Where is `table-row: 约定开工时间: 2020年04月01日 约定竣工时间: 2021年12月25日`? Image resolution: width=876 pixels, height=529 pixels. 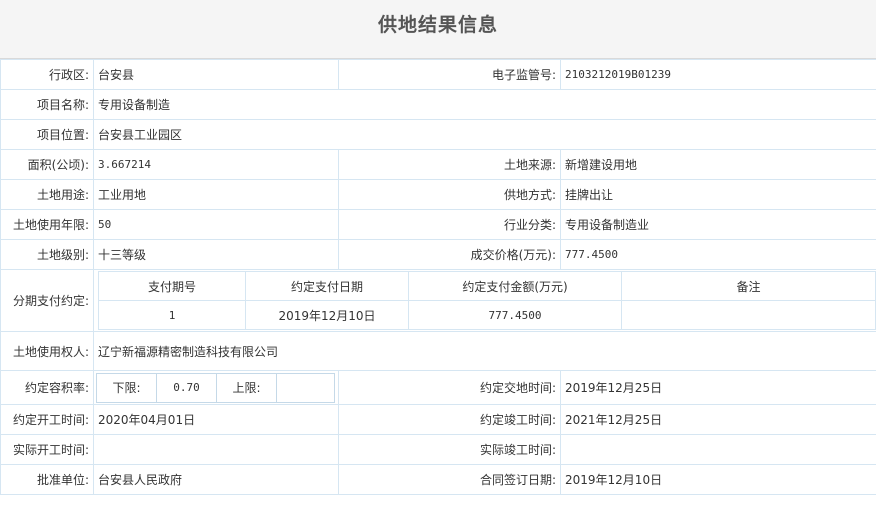
table-row: 约定开工时间: 2020年04月01日 约定竣工时间: 2021年12月25日 is located at coordinates (438, 419).